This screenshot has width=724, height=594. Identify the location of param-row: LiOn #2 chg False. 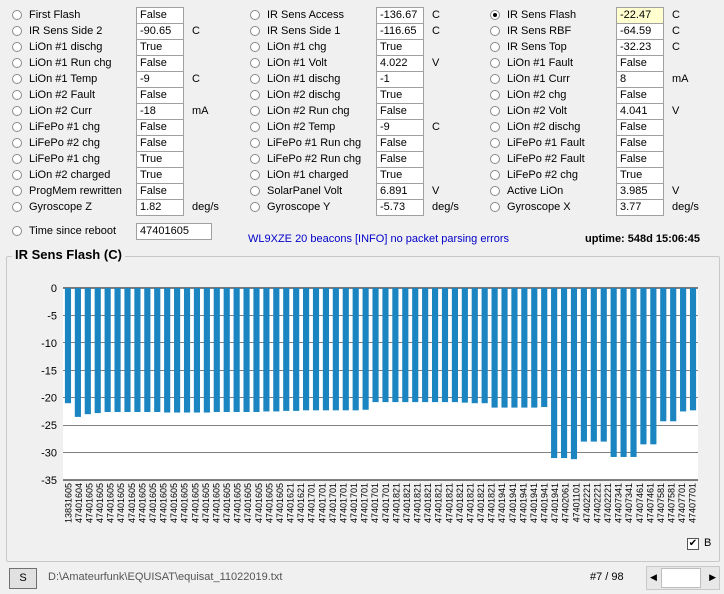
(601, 95).